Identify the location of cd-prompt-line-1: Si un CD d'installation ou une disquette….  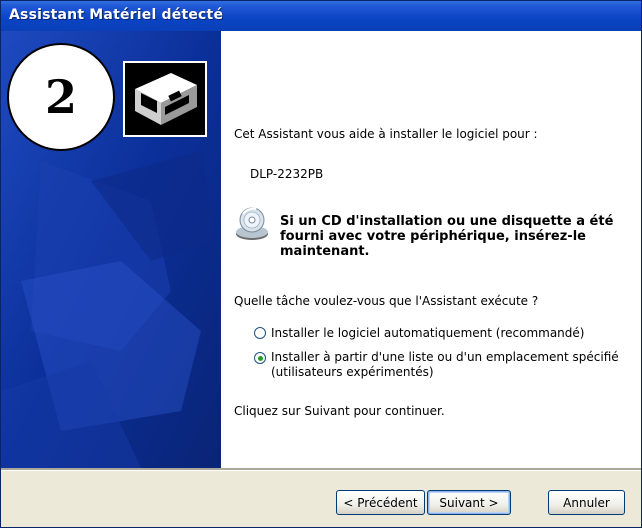
(447, 221).